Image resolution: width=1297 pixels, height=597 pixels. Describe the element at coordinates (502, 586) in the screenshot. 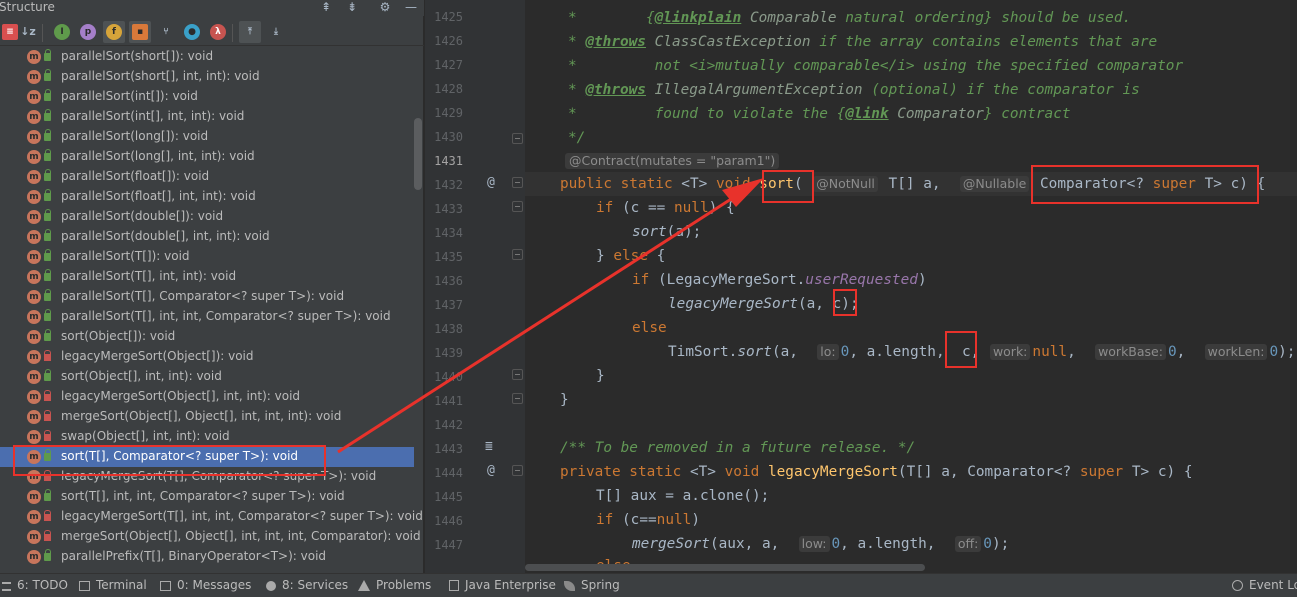

I see `java-enterprise-tab: Java Enterprise` at that location.